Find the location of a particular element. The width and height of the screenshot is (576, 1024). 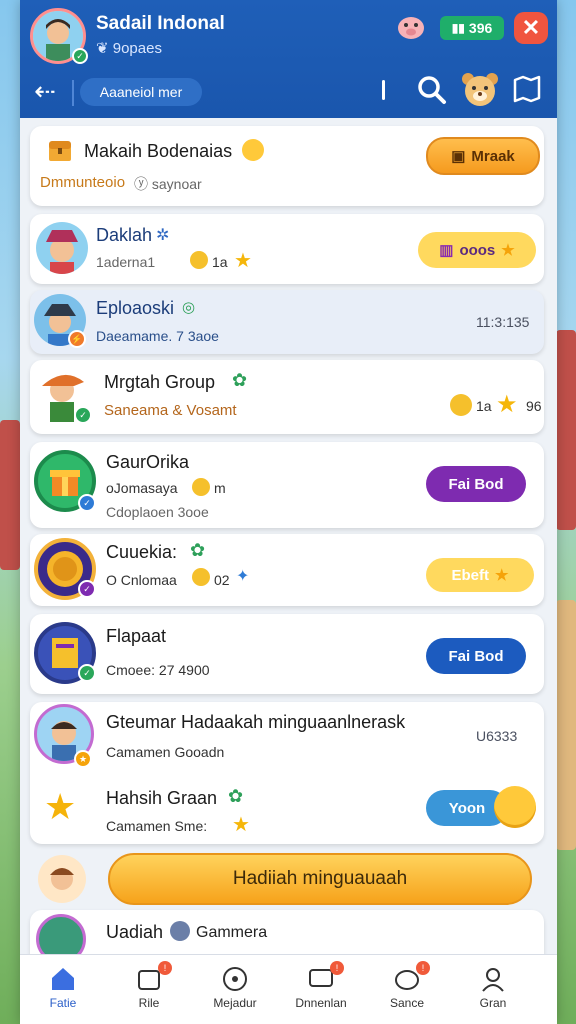

item-title: Mrgtah Group is located at coordinates (160, 382).